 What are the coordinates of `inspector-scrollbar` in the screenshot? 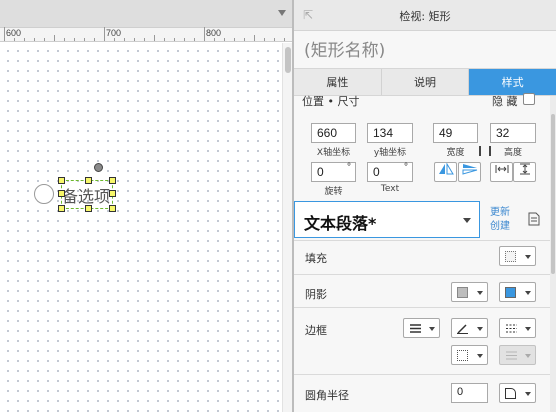 It's located at (553, 254).